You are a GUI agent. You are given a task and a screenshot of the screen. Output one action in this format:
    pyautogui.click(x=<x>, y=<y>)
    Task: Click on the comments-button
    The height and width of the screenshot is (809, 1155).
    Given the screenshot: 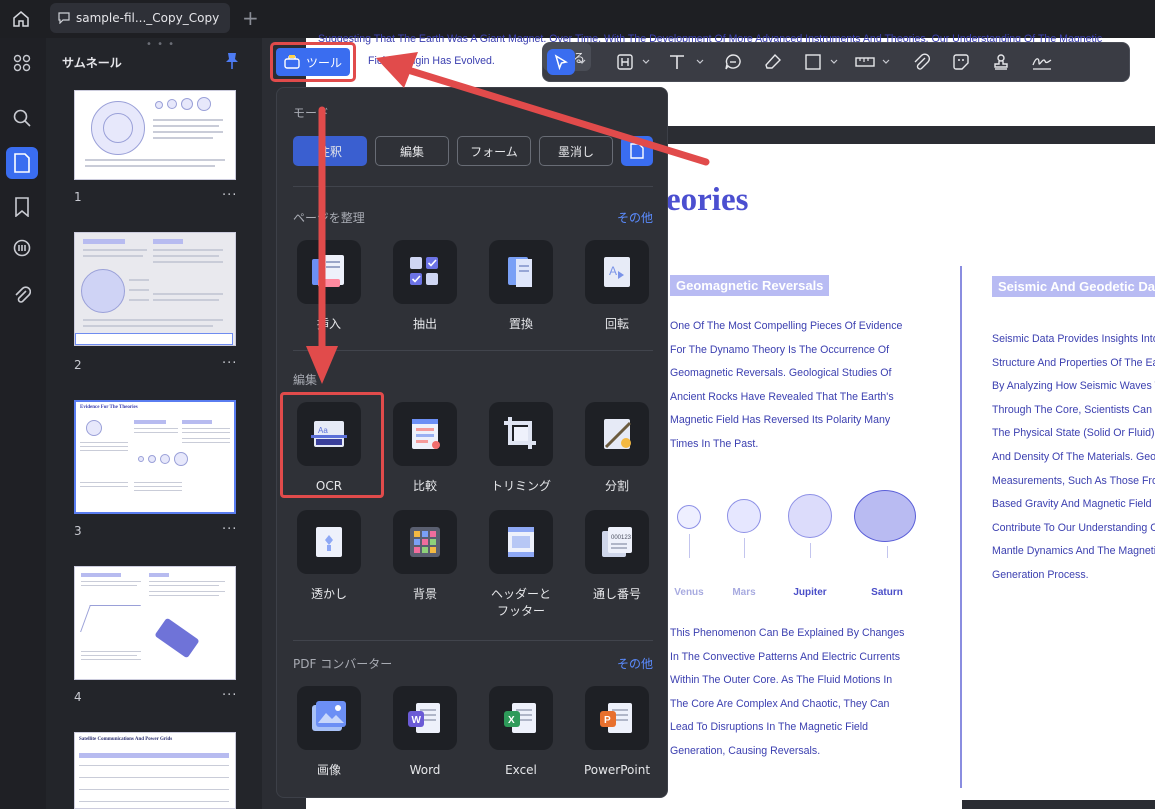 What is the action you would take?
    pyautogui.click(x=22, y=249)
    